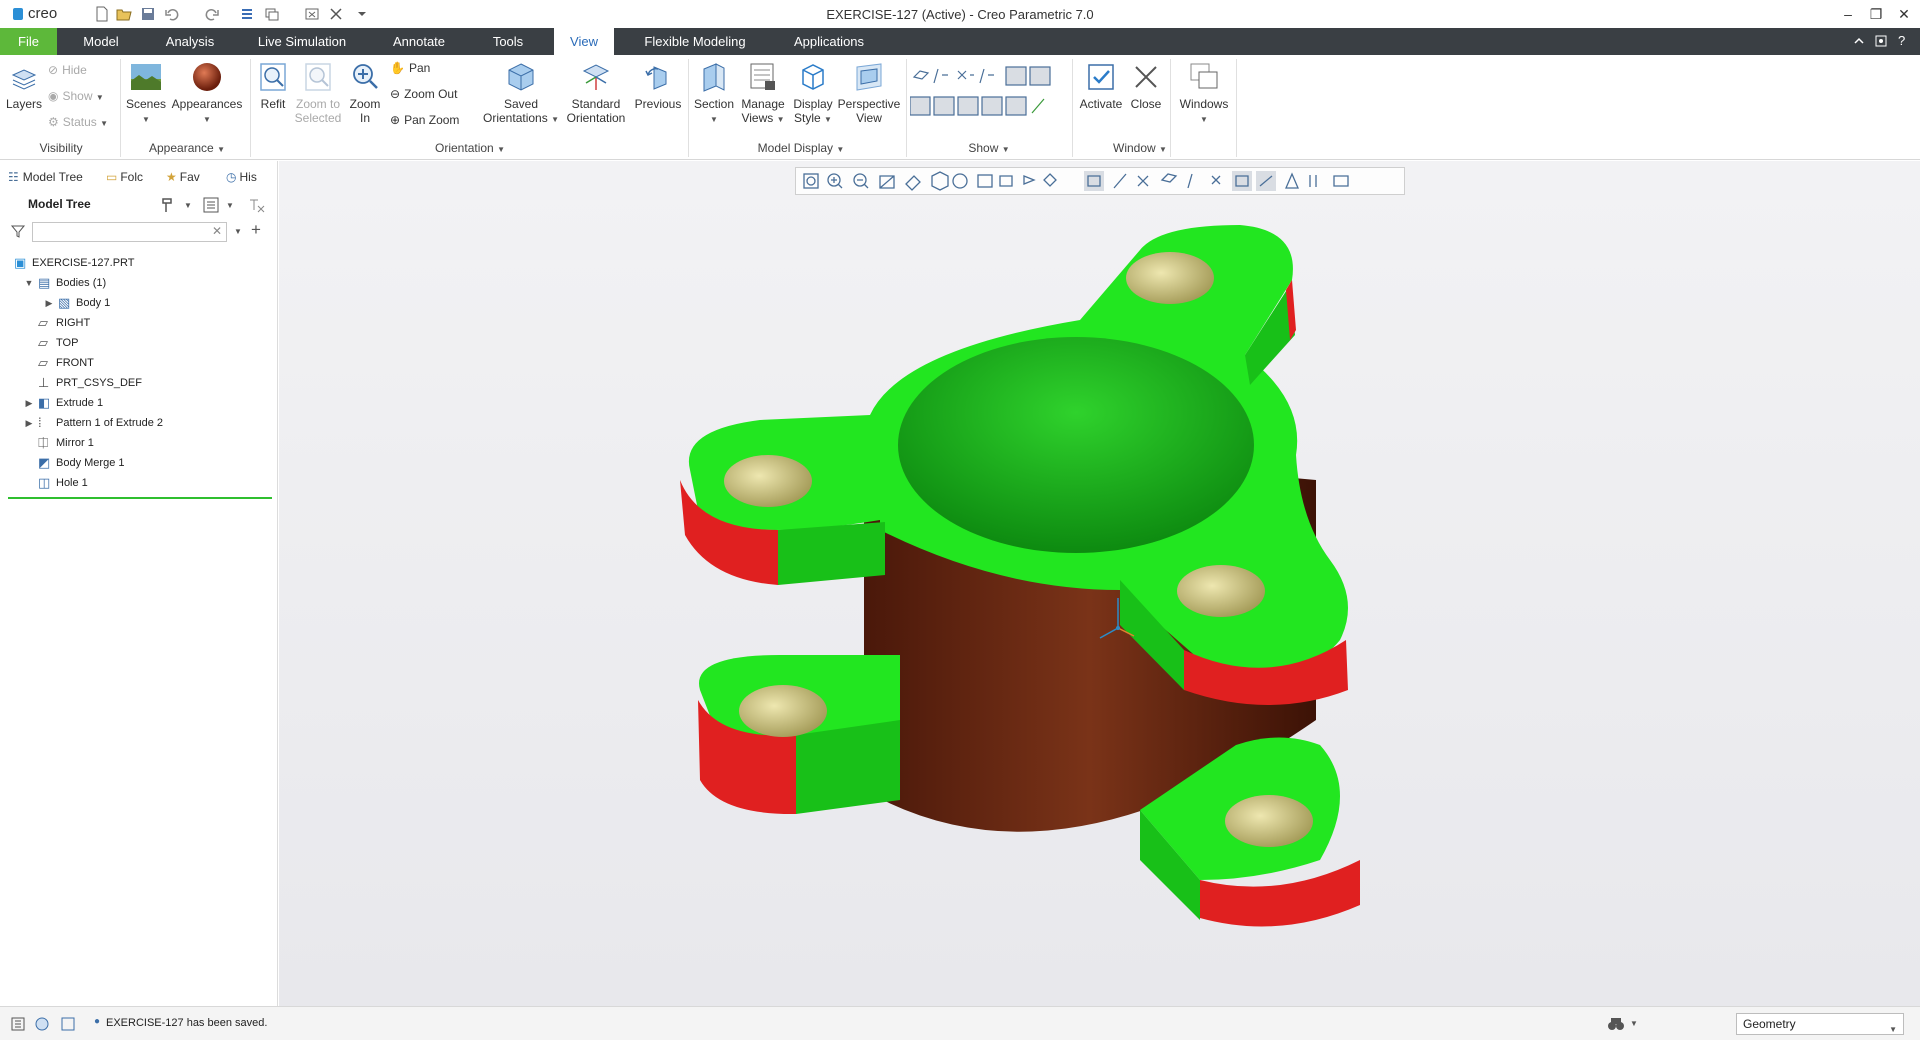 The image size is (1920, 1040). I want to click on tab-annotate: Annotate, so click(419, 41).